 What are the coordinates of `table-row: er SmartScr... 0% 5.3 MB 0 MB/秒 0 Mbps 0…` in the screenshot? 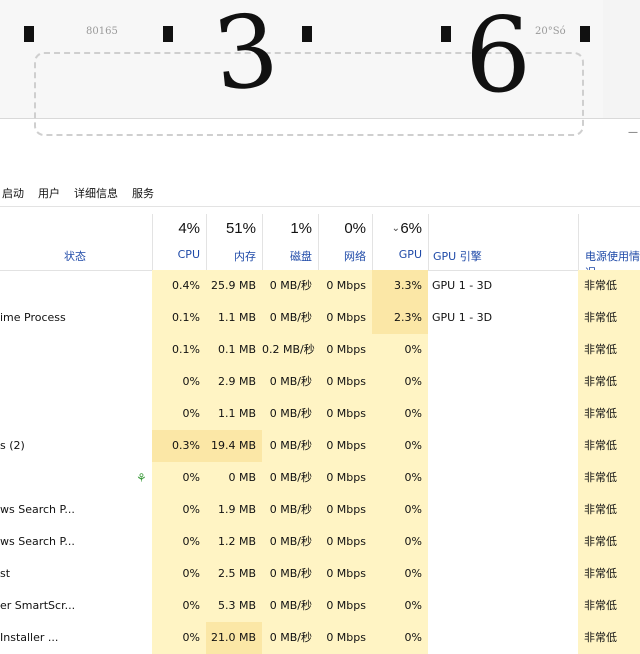 It's located at (320, 606).